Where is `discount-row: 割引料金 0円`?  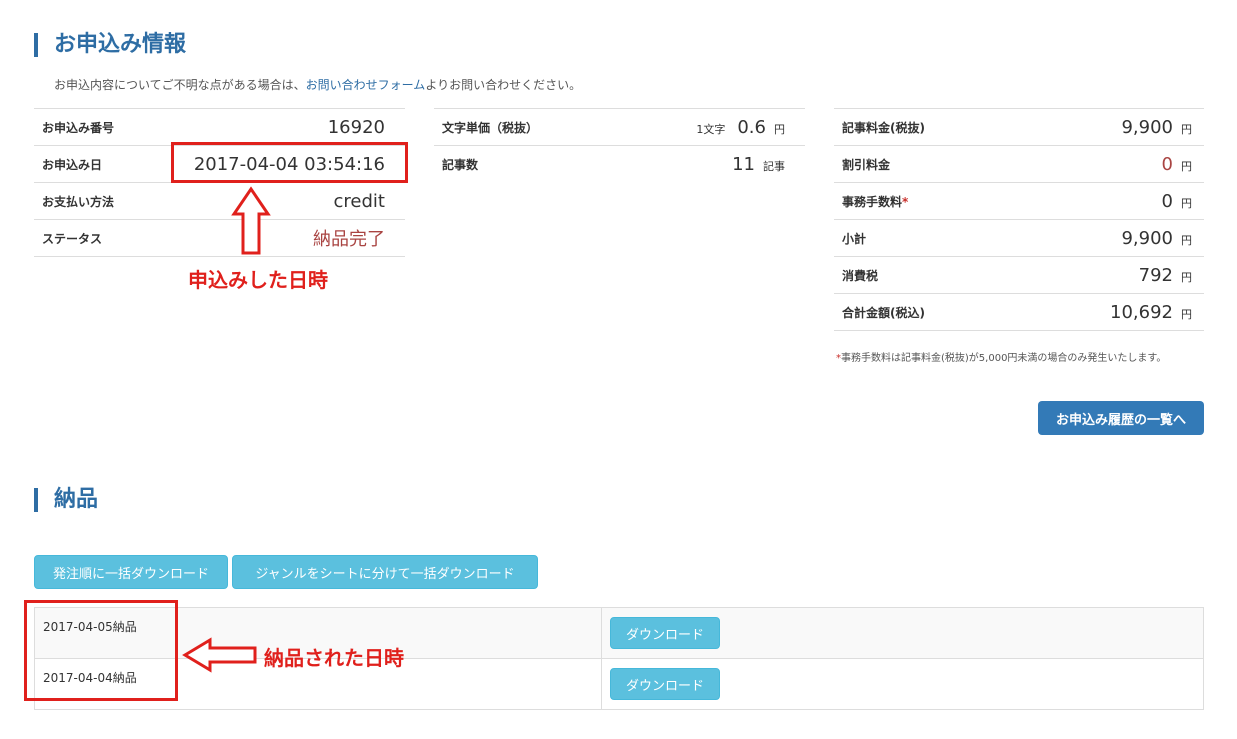
discount-row: 割引料金 0円 is located at coordinates (1019, 164).